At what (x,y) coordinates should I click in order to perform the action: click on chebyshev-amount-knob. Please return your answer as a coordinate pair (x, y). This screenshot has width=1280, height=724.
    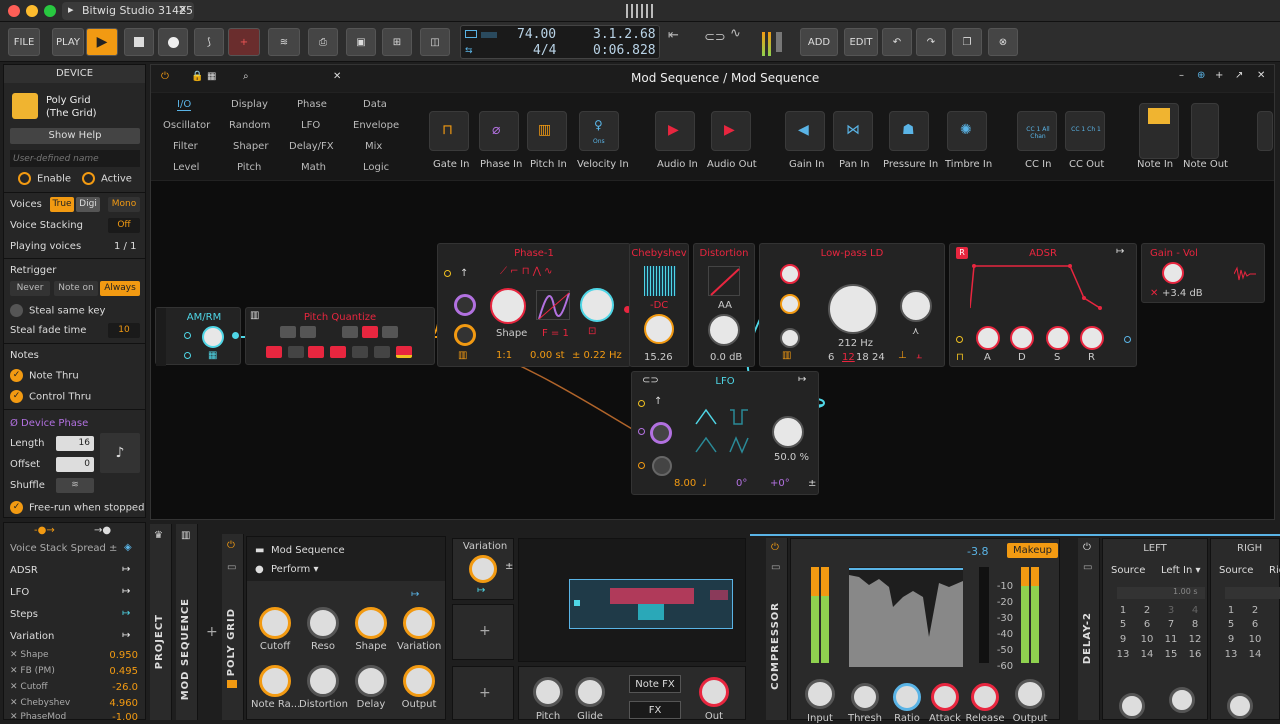
    Looking at the image, I should click on (659, 329).